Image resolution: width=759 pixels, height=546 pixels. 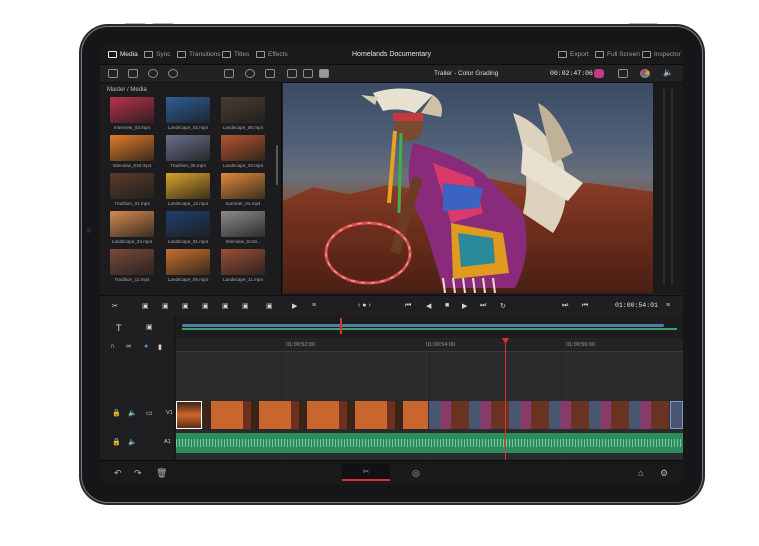 I want to click on go-to-end-icon: ⏭, so click(x=483, y=306).